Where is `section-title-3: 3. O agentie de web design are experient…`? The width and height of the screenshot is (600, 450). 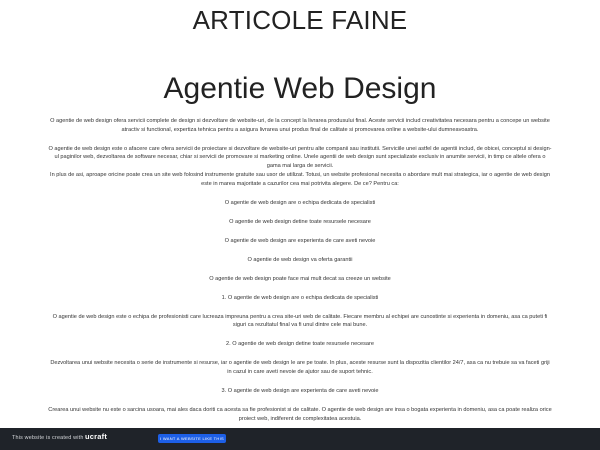 section-title-3: 3. O agentie de web design are experient… is located at coordinates (300, 391).